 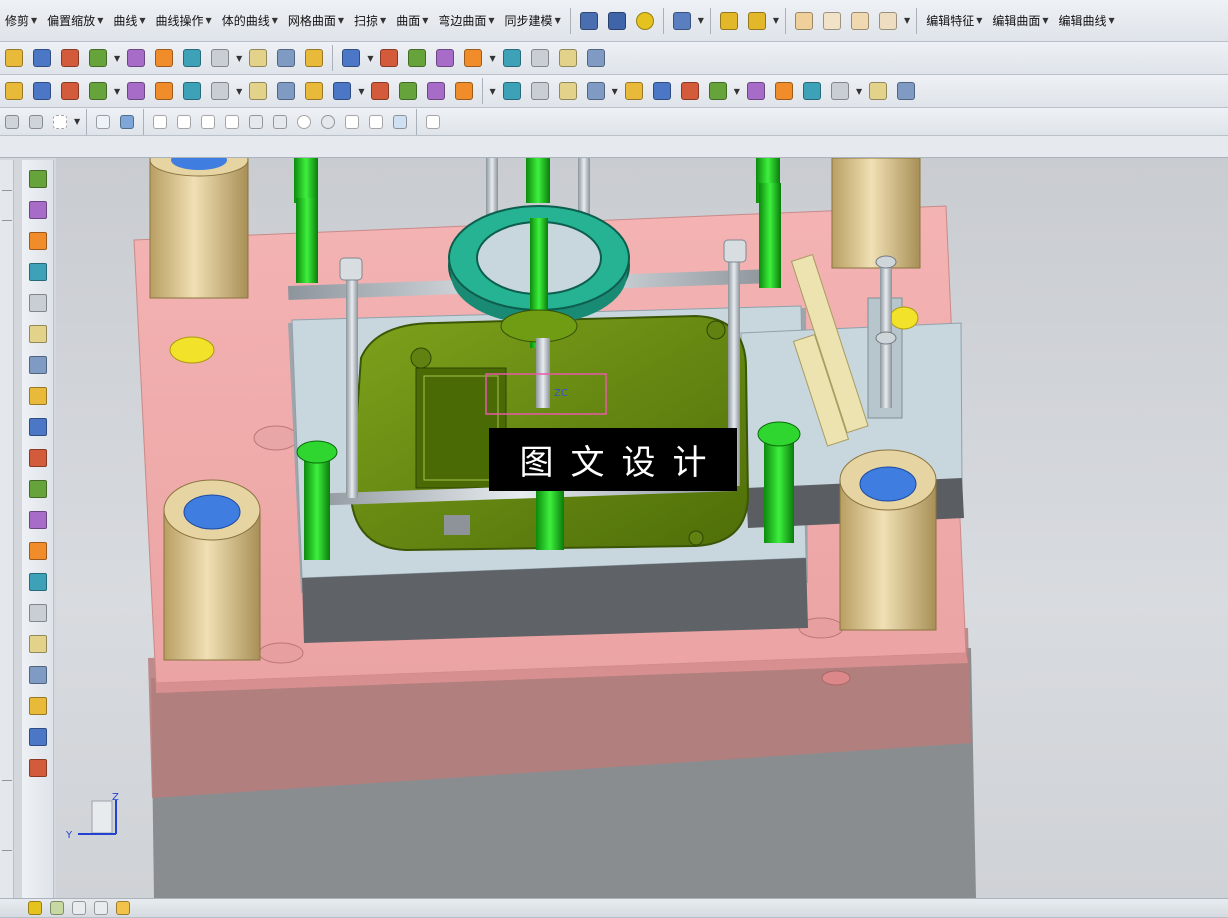 What do you see at coordinates (376, 122) in the screenshot?
I see `snap-on-curve-icon` at bounding box center [376, 122].